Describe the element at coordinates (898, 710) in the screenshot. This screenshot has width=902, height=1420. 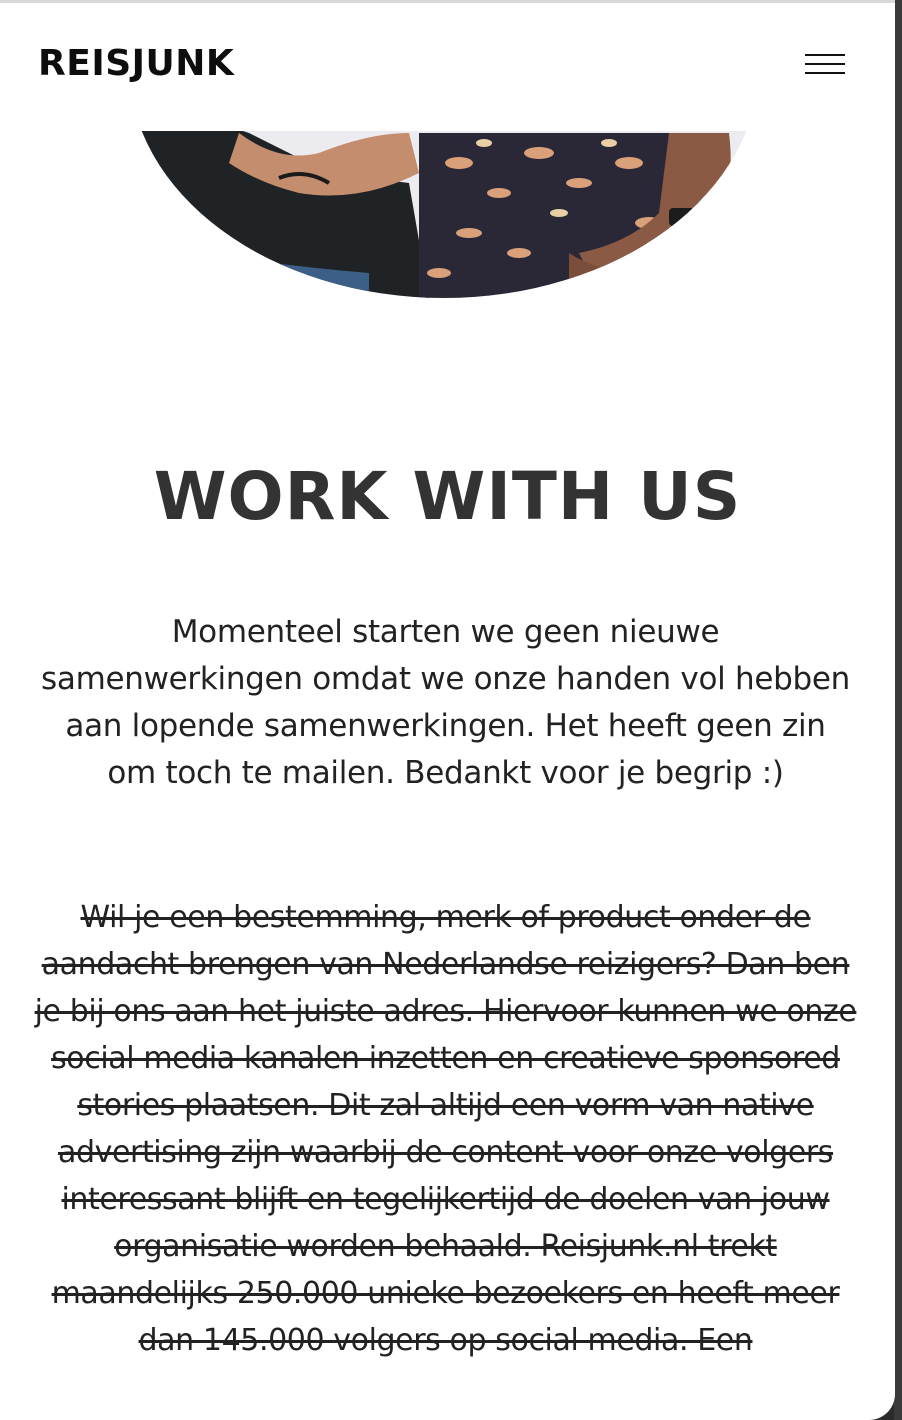
I see `background-edge` at that location.